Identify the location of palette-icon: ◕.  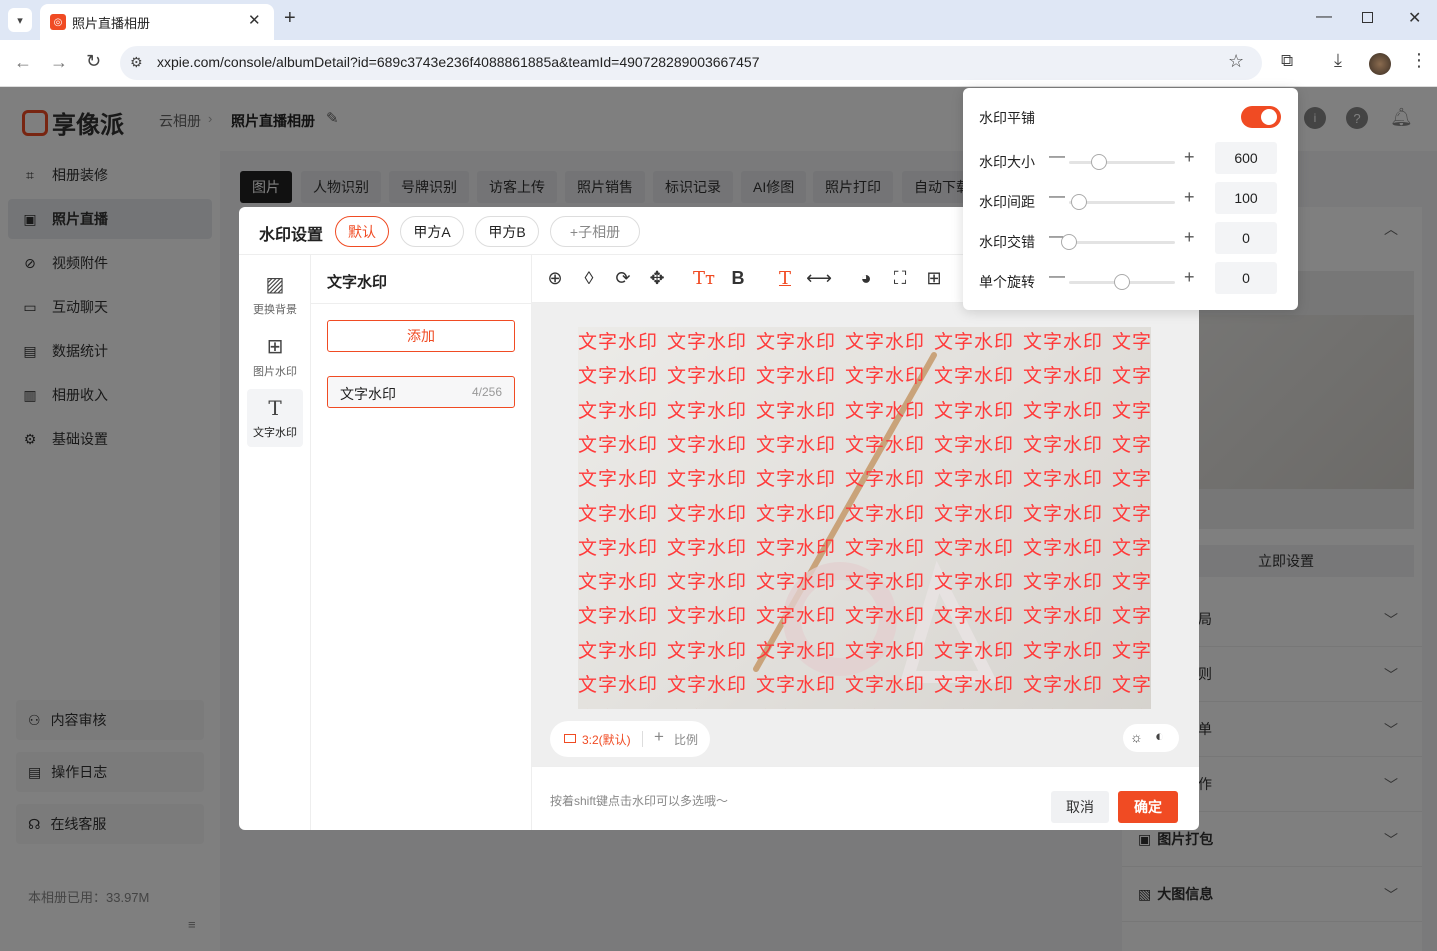
(866, 278).